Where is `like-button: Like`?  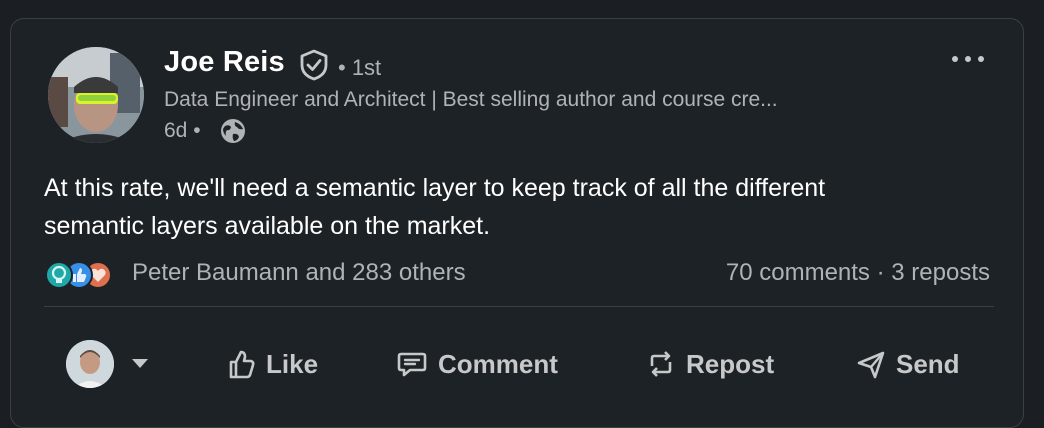
like-button: Like is located at coordinates (272, 364).